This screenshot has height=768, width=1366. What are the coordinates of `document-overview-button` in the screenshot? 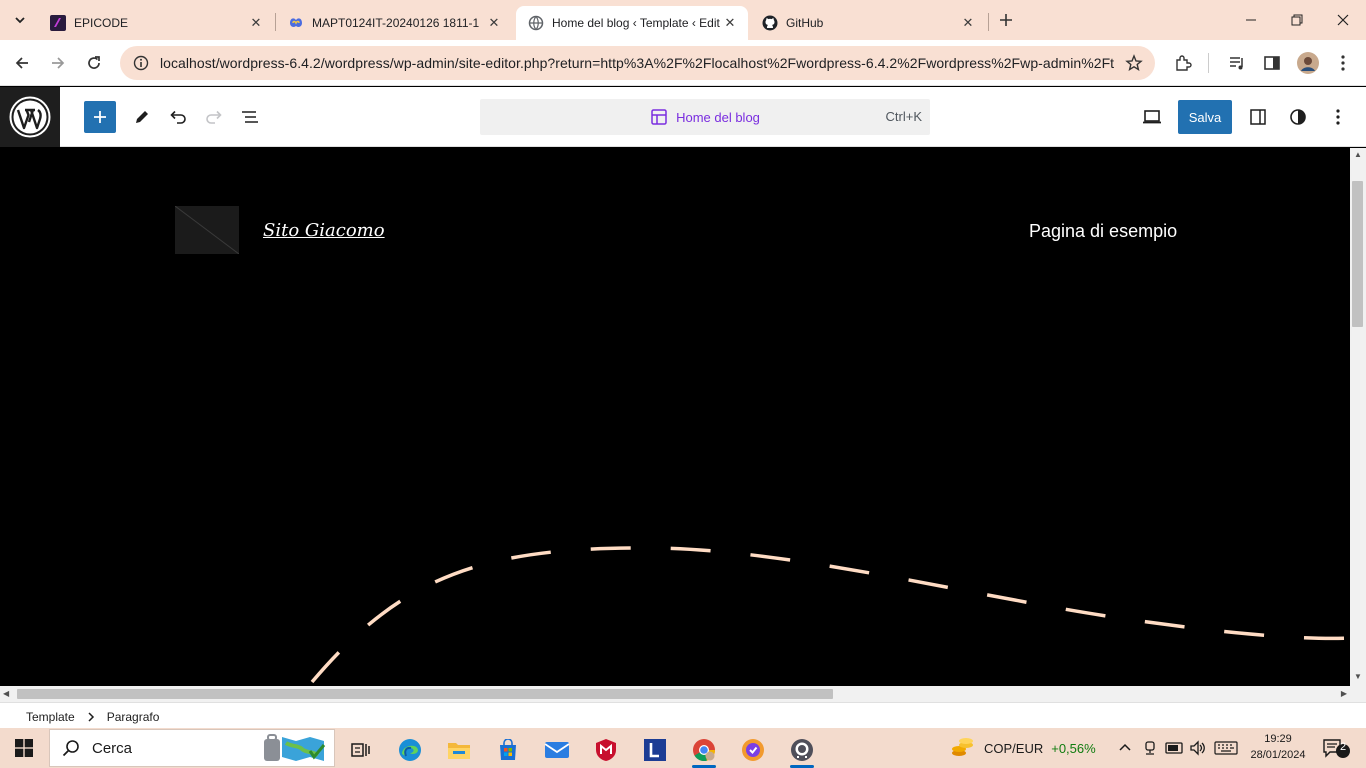 It's located at (250, 117).